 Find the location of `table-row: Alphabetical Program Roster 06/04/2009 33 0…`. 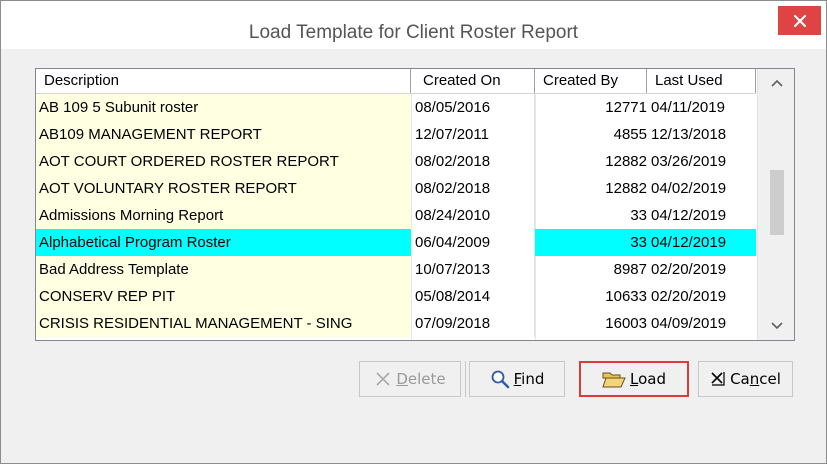

table-row: Alphabetical Program Roster 06/04/2009 33 0… is located at coordinates (396, 242).